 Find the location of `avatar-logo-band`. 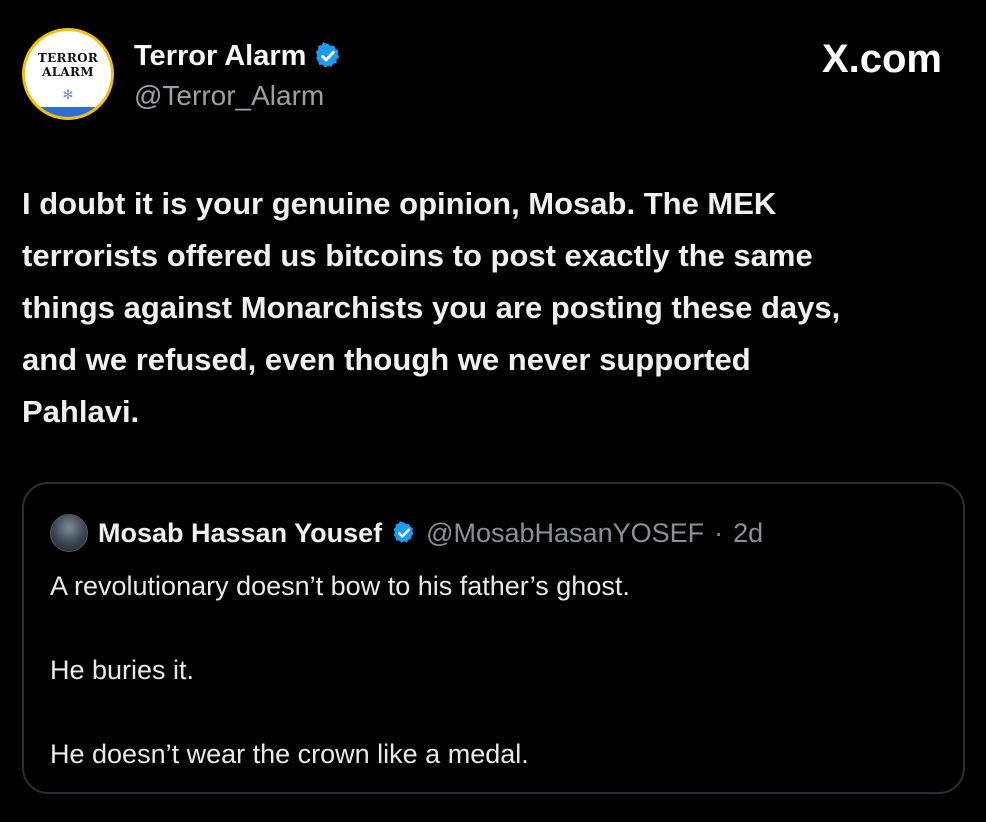

avatar-logo-band is located at coordinates (68, 112).